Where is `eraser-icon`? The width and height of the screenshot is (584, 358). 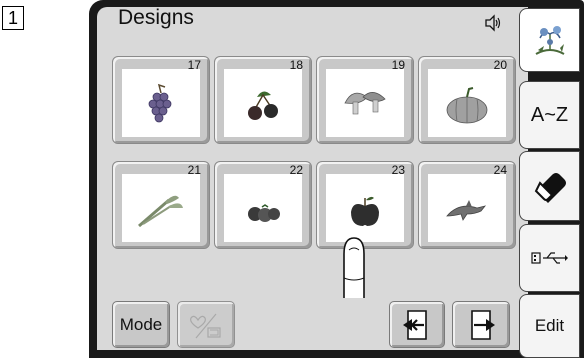 eraser-icon is located at coordinates (550, 188).